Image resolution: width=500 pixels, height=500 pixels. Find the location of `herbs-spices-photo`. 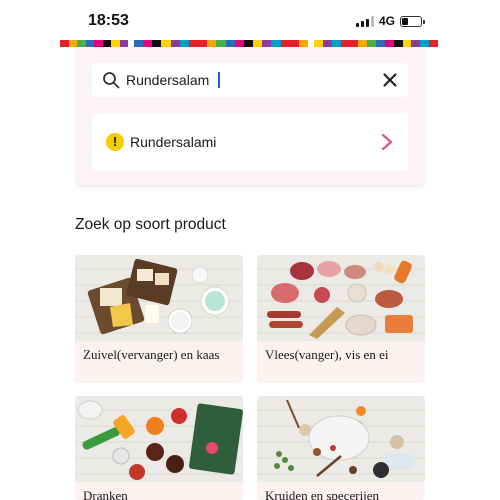

herbs-spices-photo is located at coordinates (341, 439).